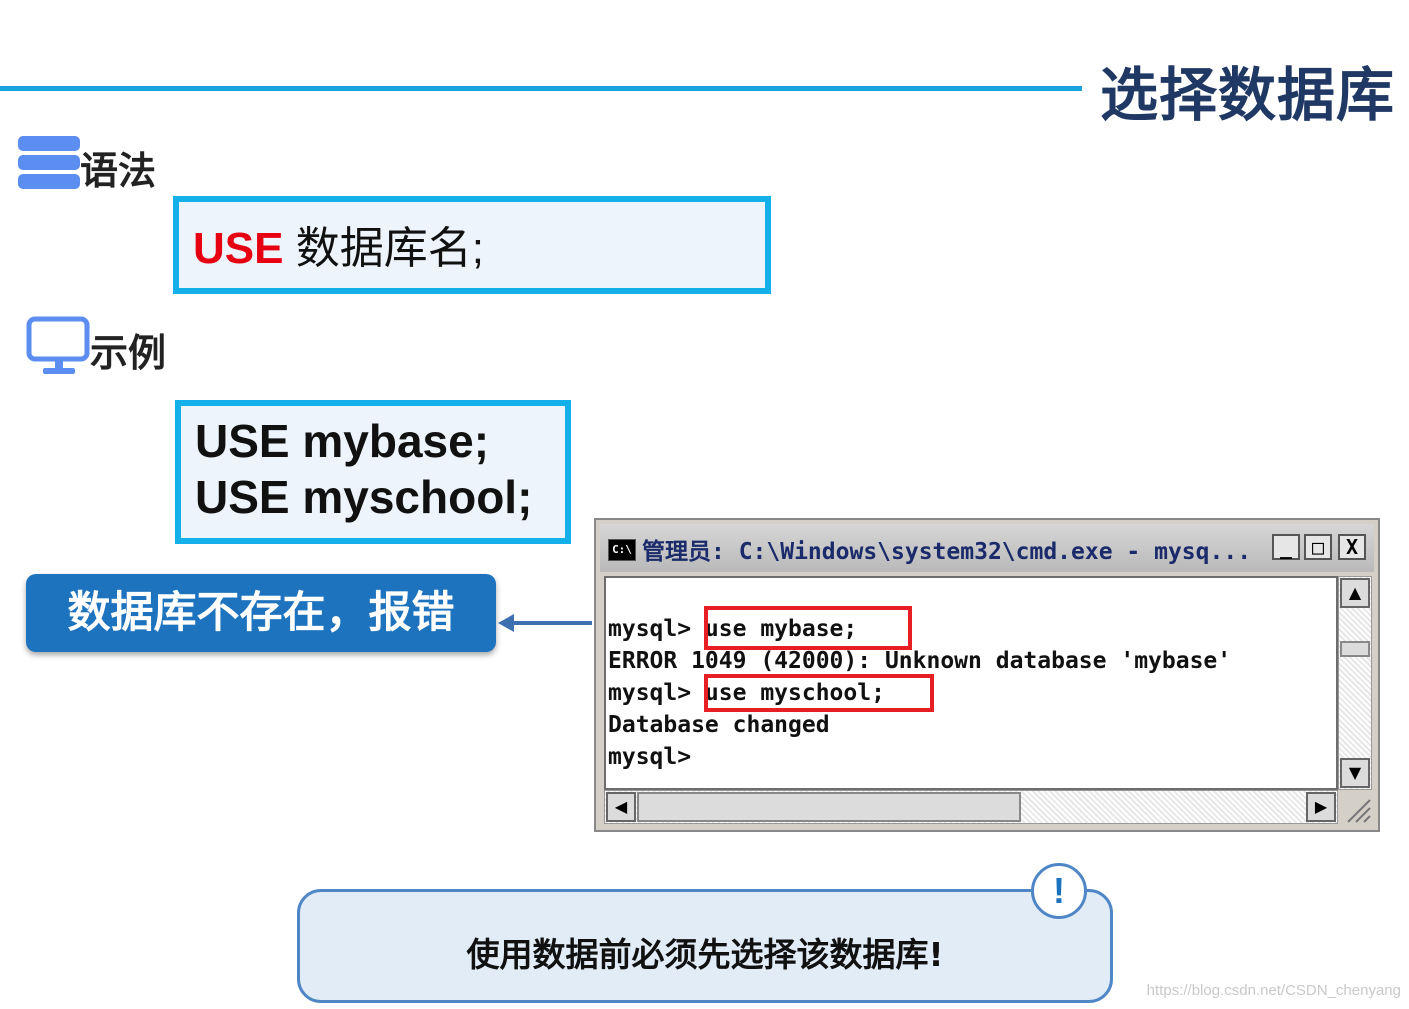 The height and width of the screenshot is (1009, 1409). What do you see at coordinates (1286, 547) in the screenshot?
I see `minimize-button: _` at bounding box center [1286, 547].